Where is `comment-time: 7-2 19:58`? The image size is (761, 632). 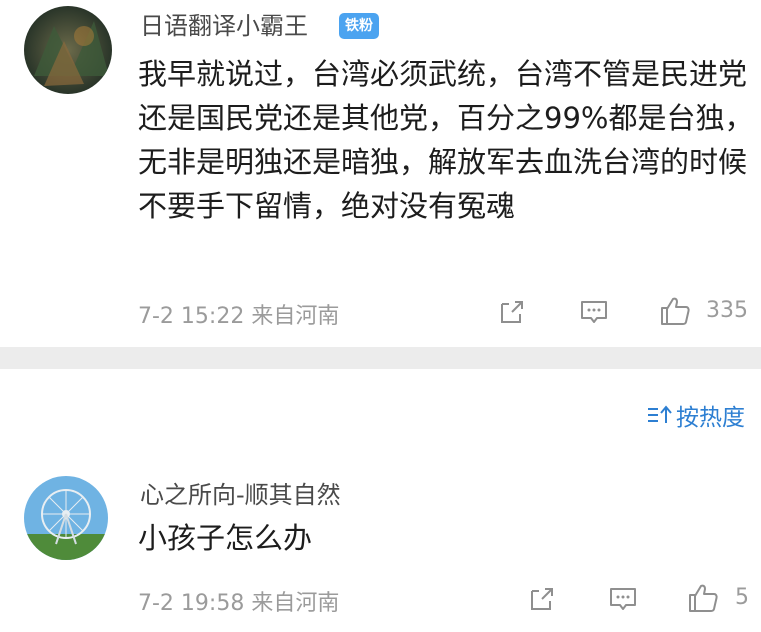 comment-time: 7-2 19:58 is located at coordinates (191, 603).